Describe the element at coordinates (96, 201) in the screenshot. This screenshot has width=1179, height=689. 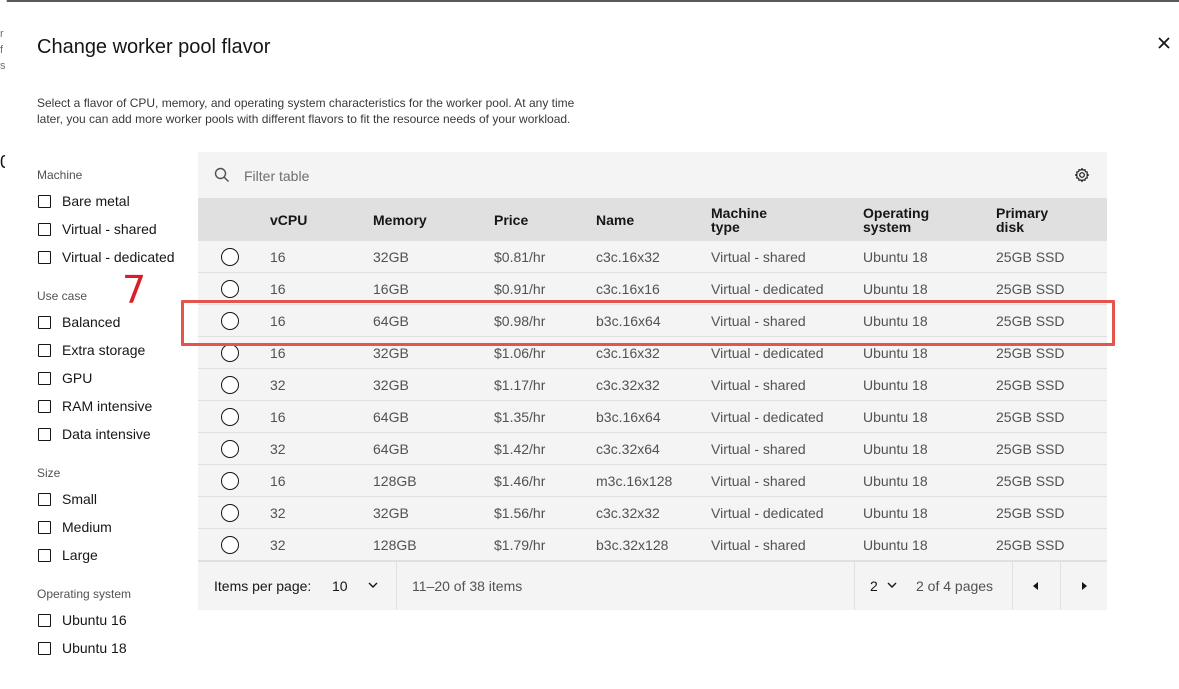
I see `checkbox-label: Bare metal` at that location.